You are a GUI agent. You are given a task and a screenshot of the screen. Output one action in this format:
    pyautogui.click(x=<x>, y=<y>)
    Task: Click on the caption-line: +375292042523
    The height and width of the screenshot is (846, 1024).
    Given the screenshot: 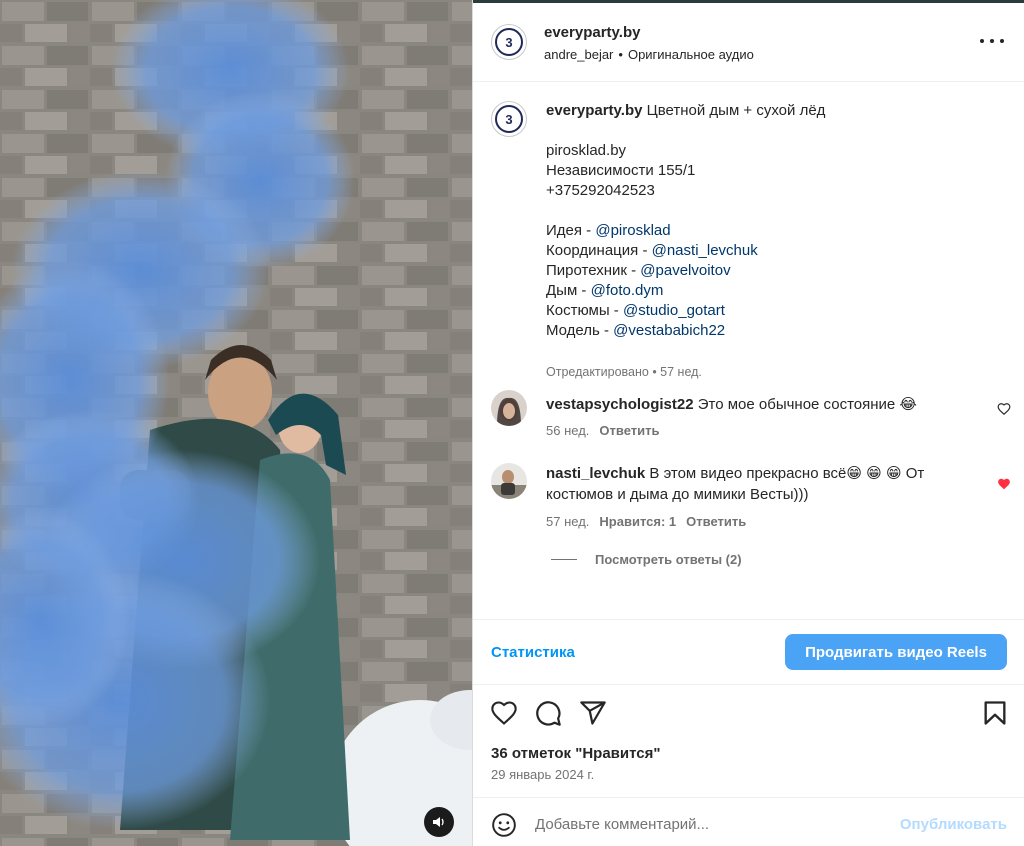 What is the action you would take?
    pyautogui.click(x=600, y=190)
    